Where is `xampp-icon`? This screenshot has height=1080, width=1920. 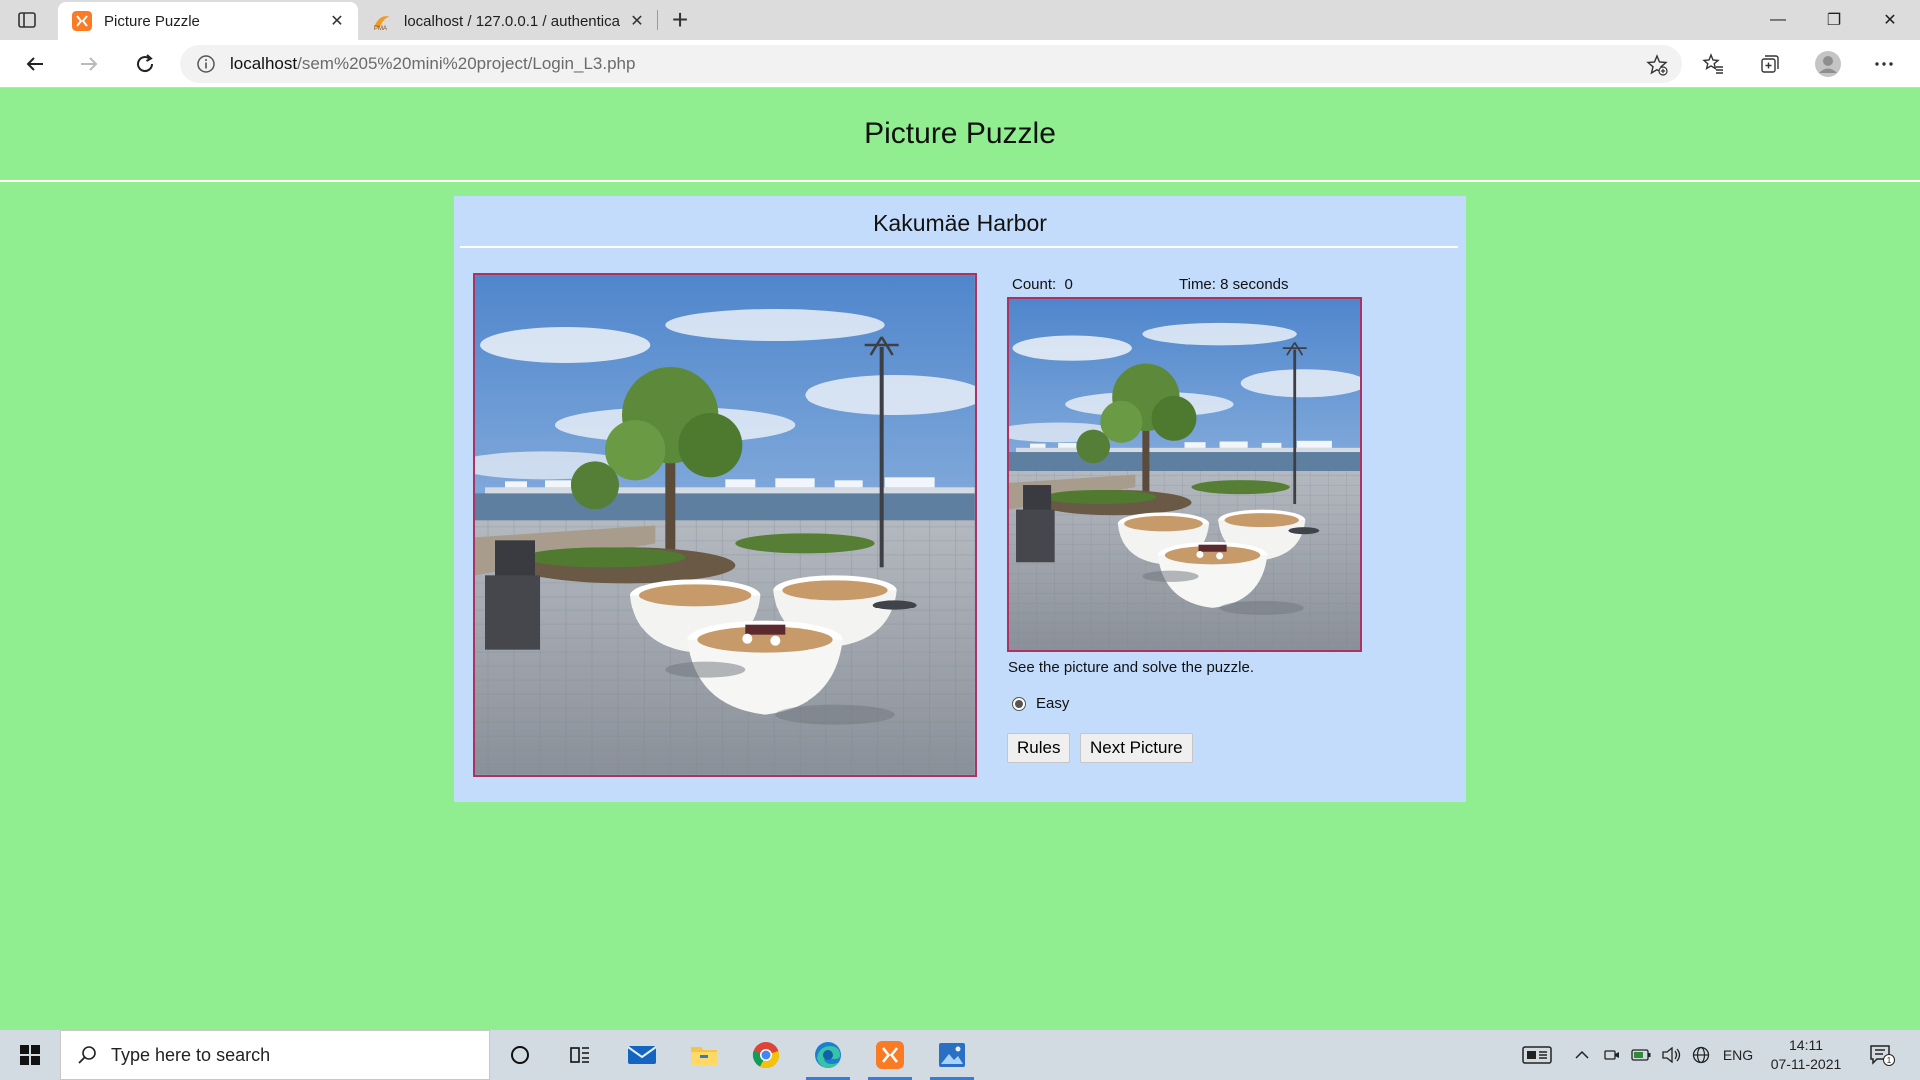
xampp-icon is located at coordinates (82, 21).